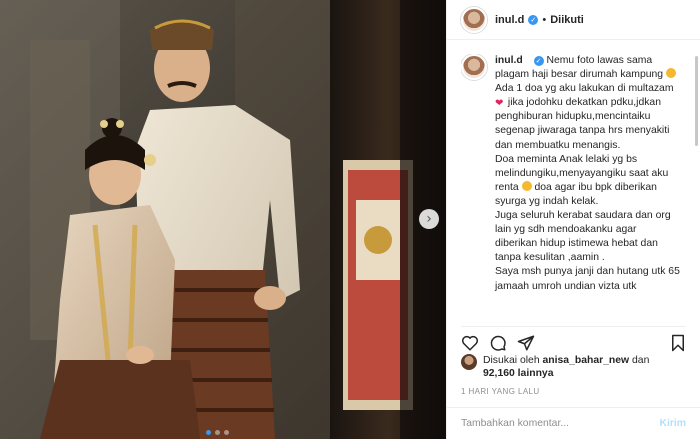  Describe the element at coordinates (696, 101) in the screenshot. I see `caption-scrollbar` at that location.